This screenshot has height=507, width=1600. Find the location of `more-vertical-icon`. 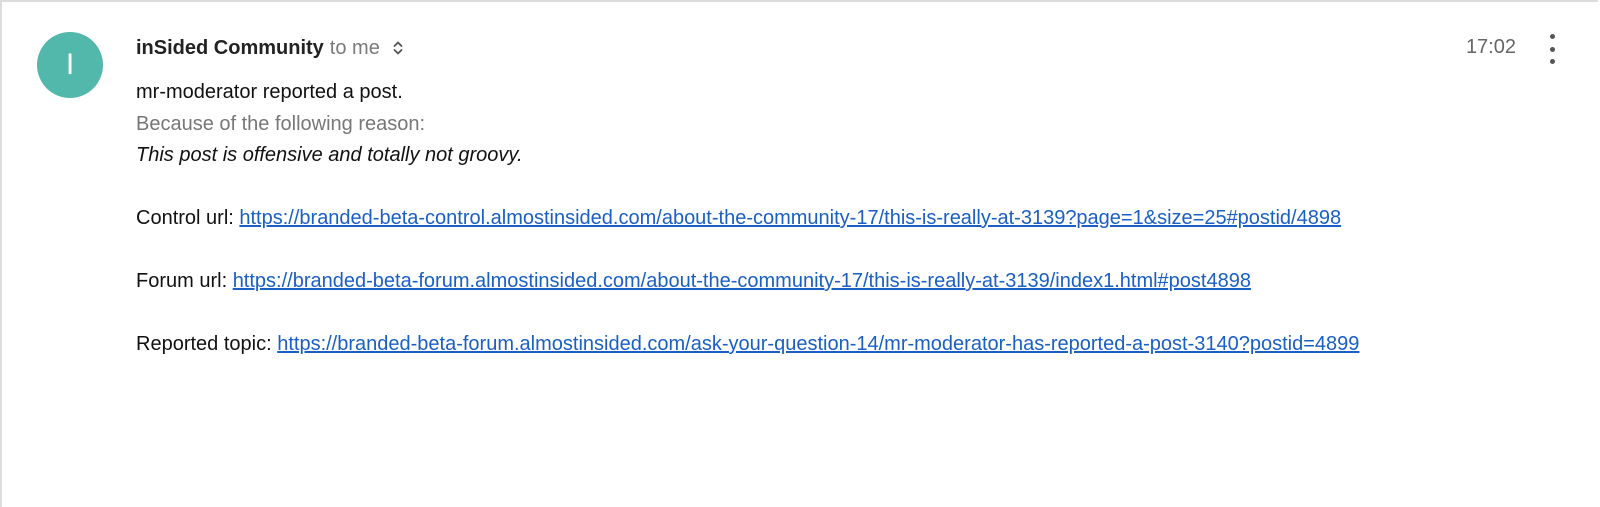

more-vertical-icon is located at coordinates (1552, 49).